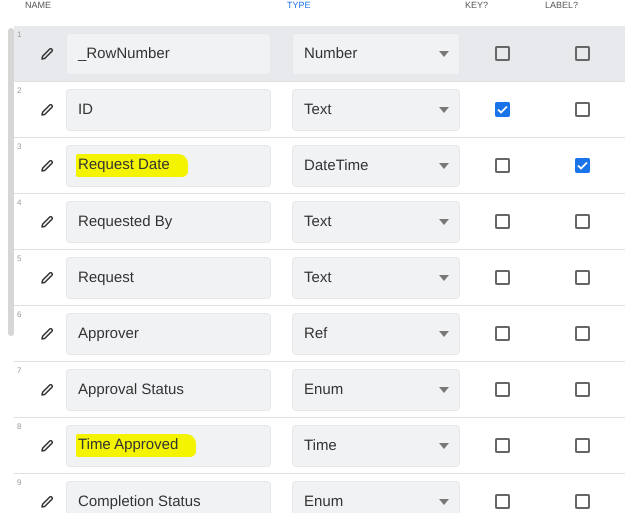 Image resolution: width=625 pixels, height=513 pixels. Describe the element at coordinates (19, 314) in the screenshot. I see `row-number: 6` at that location.